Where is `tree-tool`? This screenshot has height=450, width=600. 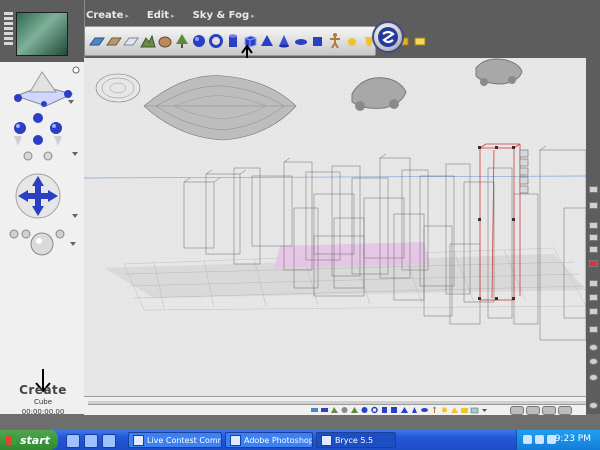
tree-tool is located at coordinates (182, 41).